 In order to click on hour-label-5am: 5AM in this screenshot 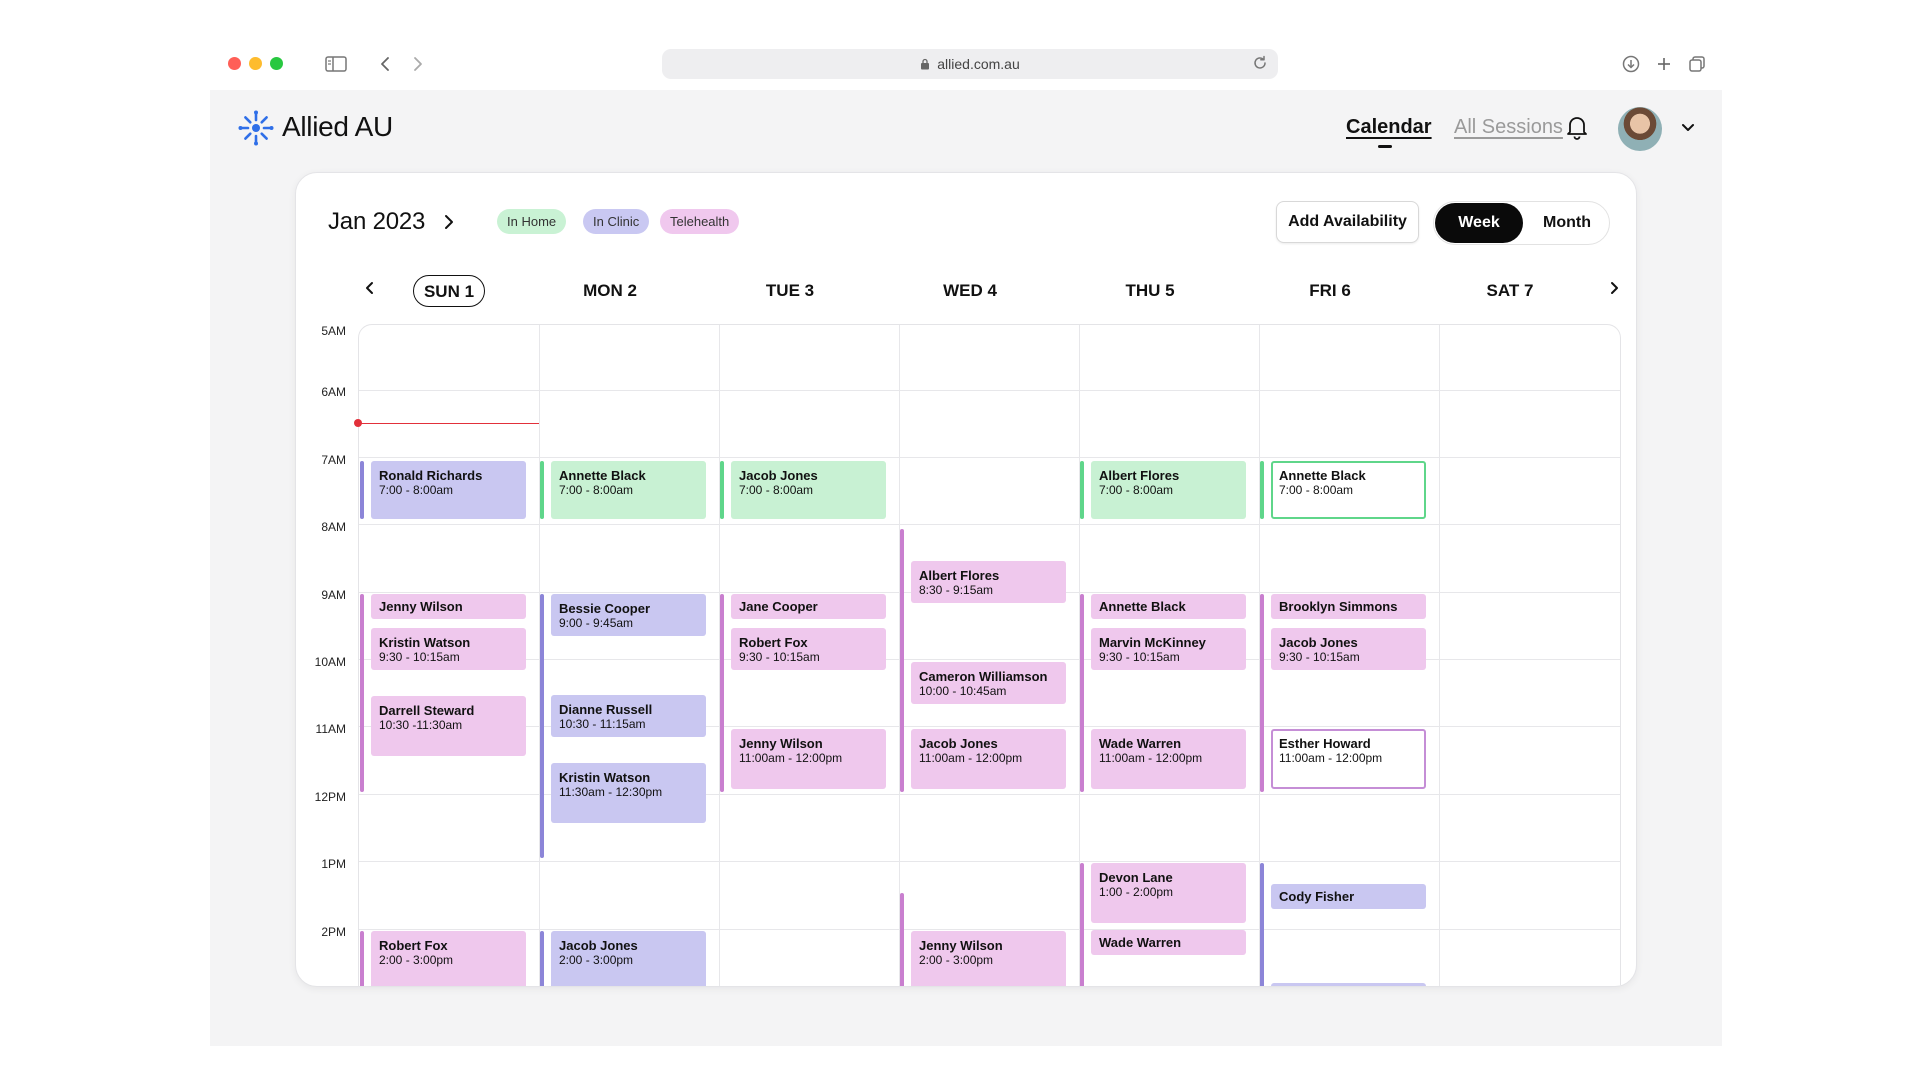, I will do `click(333, 331)`.